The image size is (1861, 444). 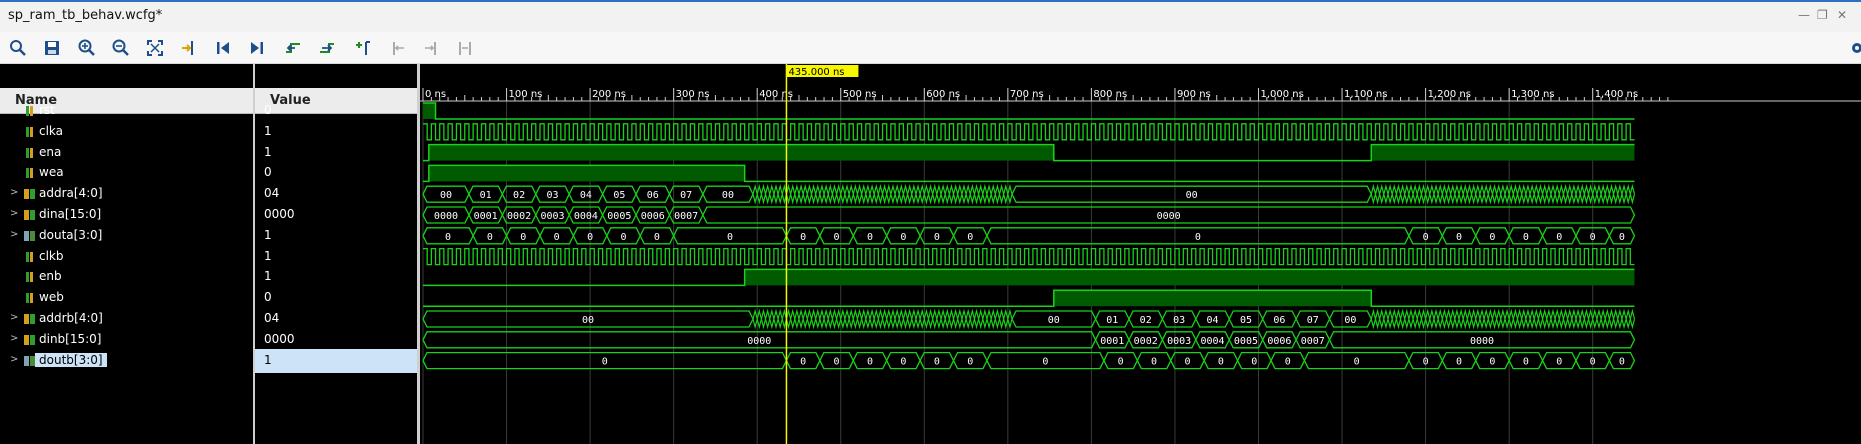 I want to click on add-marker-icon, so click(x=363, y=48).